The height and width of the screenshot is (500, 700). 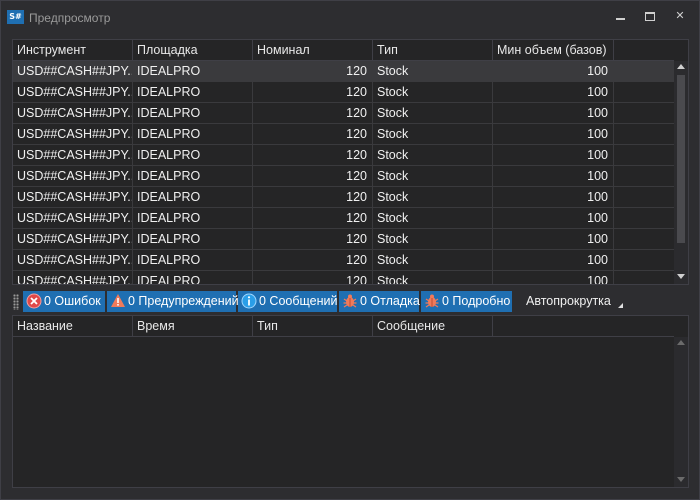 What do you see at coordinates (390, 301) in the screenshot?
I see `debug-count-label: 0 Отладка` at bounding box center [390, 301].